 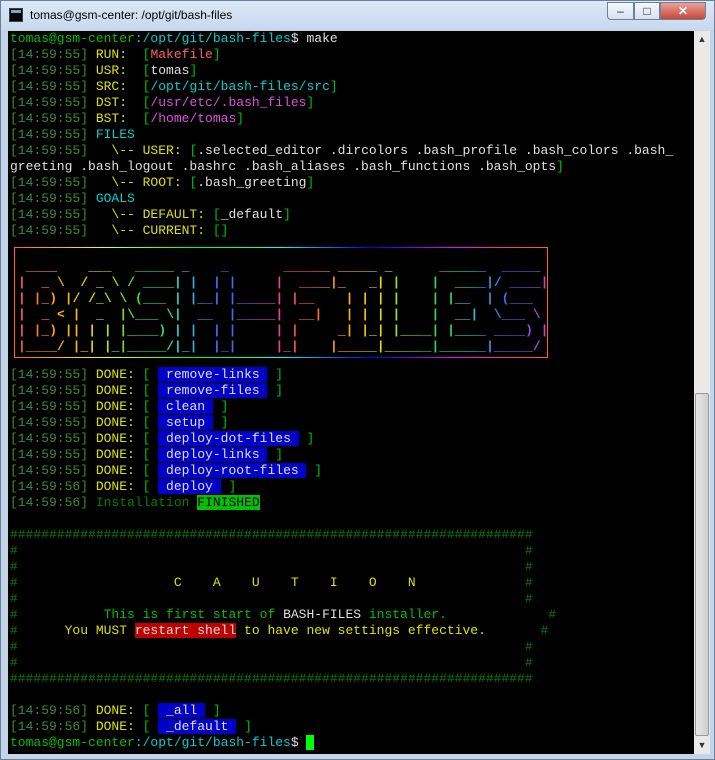 I want to click on maximize-button: □, so click(x=647, y=11).